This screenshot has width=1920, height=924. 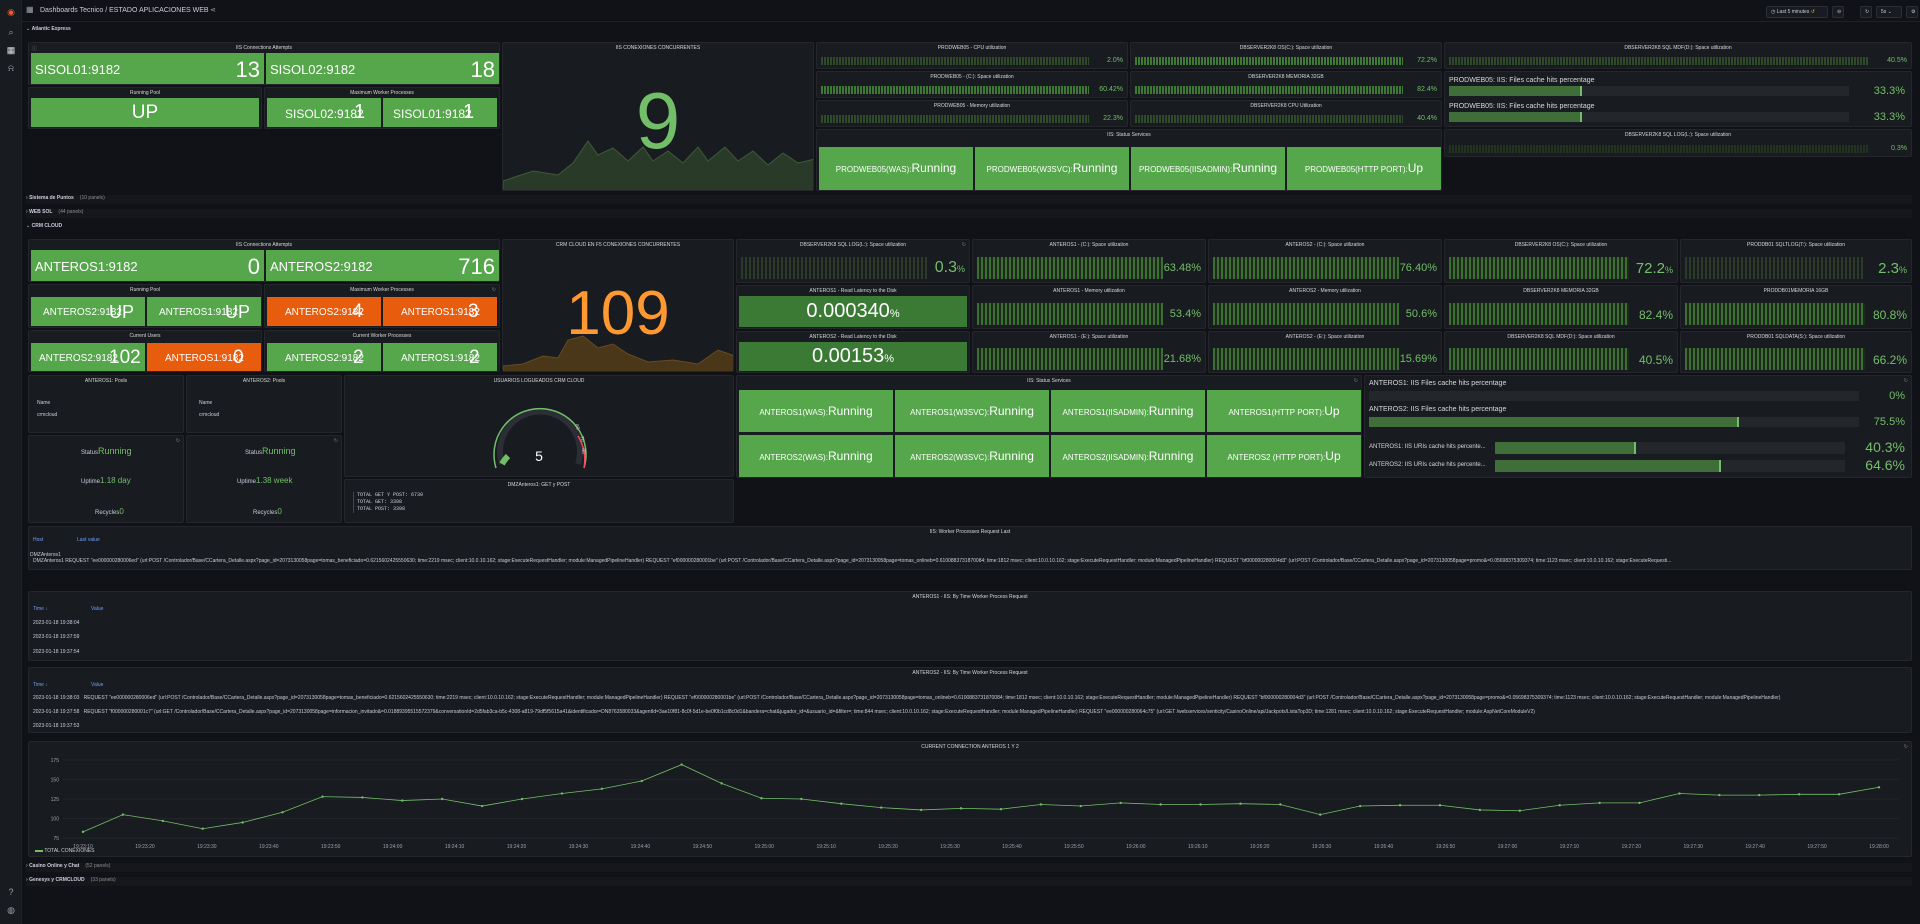 I want to click on panel-title: ANTEROS1 - (E:): Space utilization, so click(x=1089, y=337).